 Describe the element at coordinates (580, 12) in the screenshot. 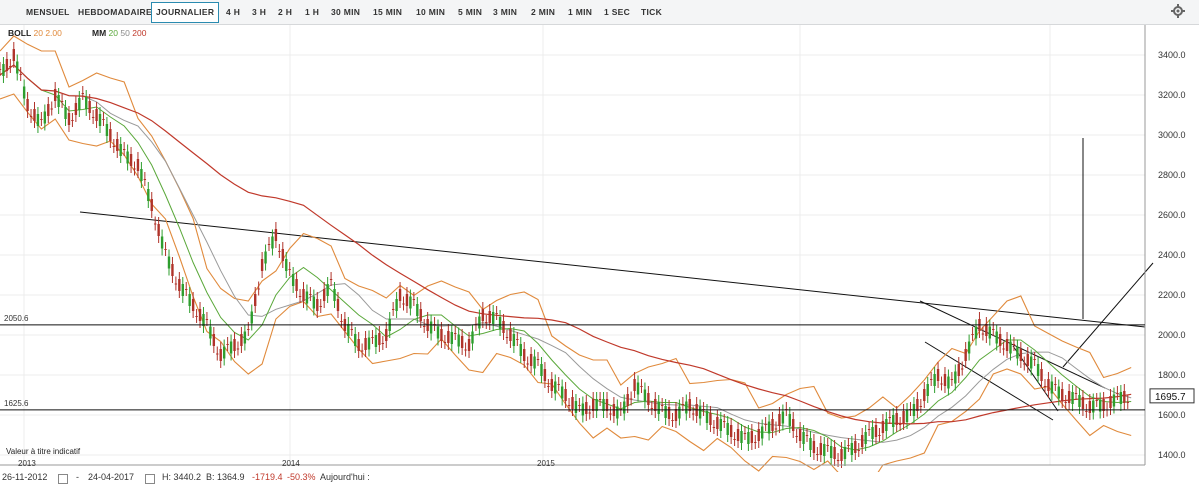

I see `tab-1-min: 1 MIN` at that location.